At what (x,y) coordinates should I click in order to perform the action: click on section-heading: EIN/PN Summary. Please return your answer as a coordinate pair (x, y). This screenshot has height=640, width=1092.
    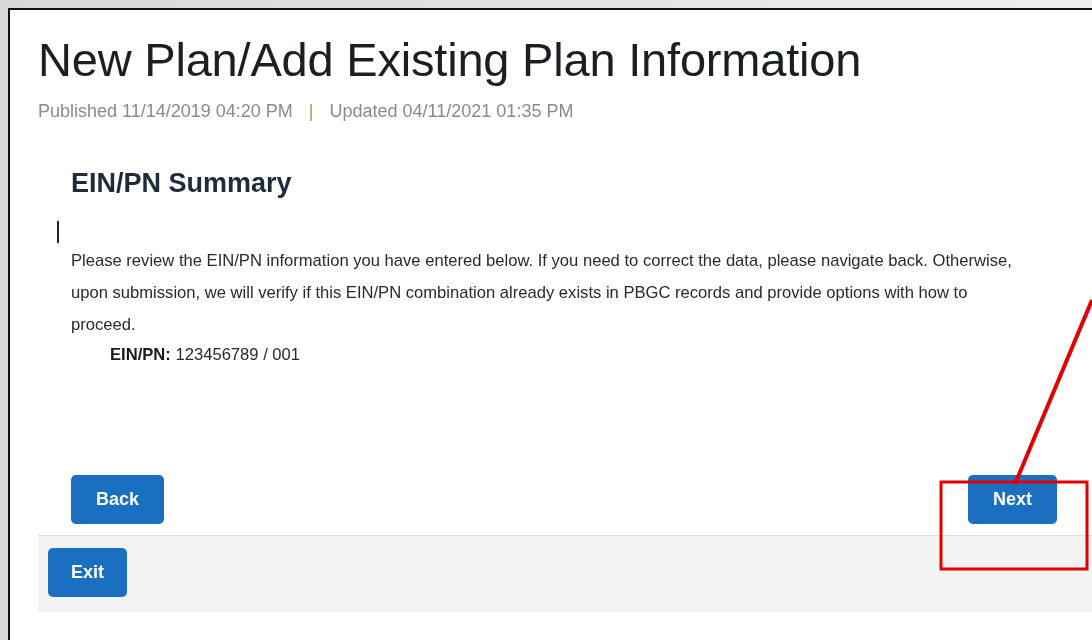
    Looking at the image, I should click on (182, 183).